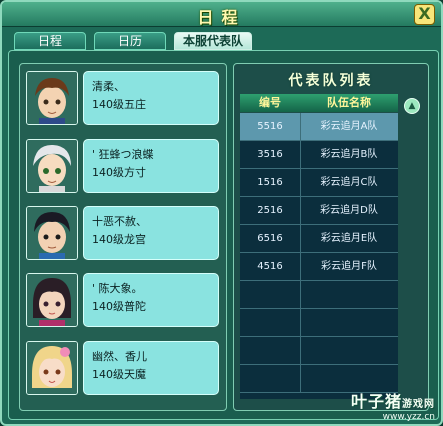 The height and width of the screenshot is (426, 443). I want to click on team-name: 彩云追月C队, so click(349, 182).